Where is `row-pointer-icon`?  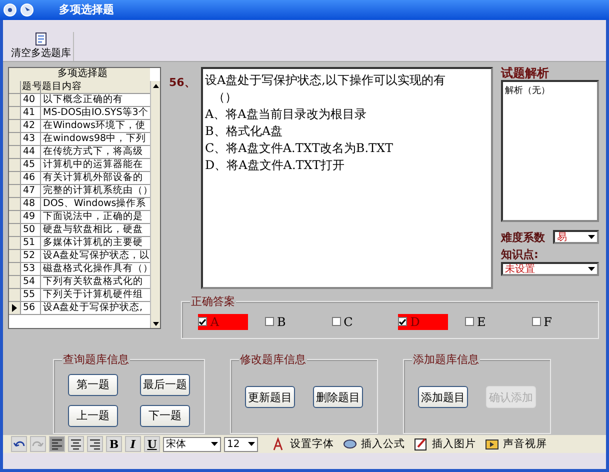 row-pointer-icon is located at coordinates (14, 308).